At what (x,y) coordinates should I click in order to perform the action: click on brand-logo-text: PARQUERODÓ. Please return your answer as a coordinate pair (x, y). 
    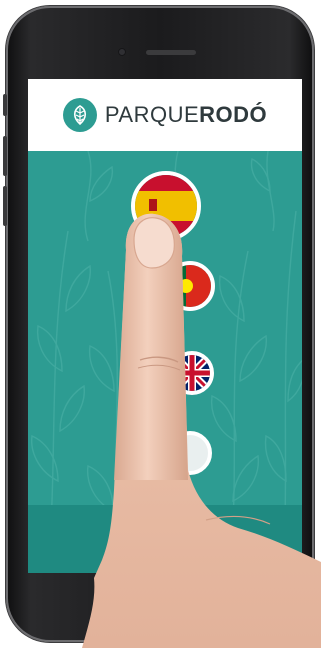
    Looking at the image, I should click on (186, 115).